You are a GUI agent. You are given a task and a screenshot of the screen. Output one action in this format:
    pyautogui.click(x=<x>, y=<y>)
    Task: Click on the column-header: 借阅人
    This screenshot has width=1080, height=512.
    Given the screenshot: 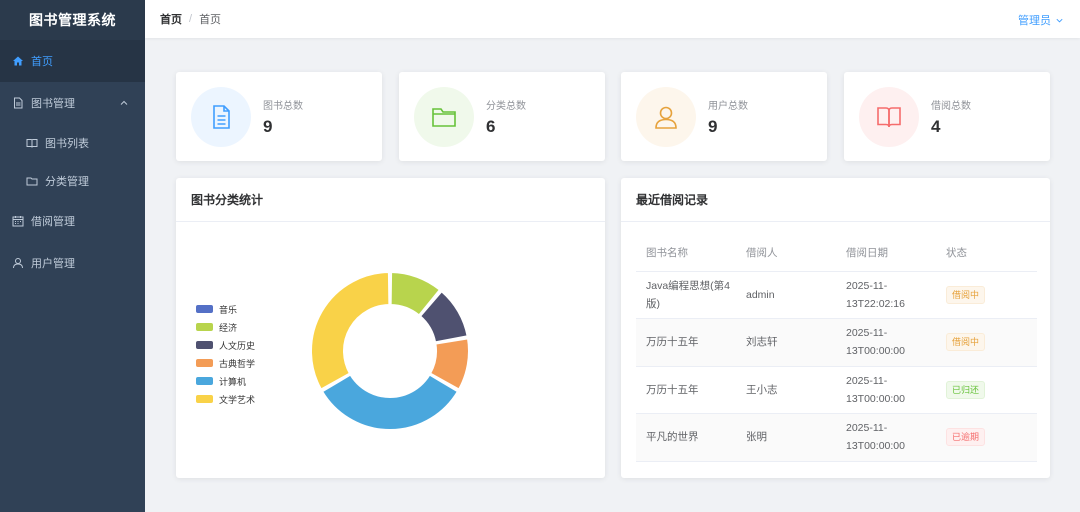 What is the action you would take?
    pyautogui.click(x=786, y=253)
    